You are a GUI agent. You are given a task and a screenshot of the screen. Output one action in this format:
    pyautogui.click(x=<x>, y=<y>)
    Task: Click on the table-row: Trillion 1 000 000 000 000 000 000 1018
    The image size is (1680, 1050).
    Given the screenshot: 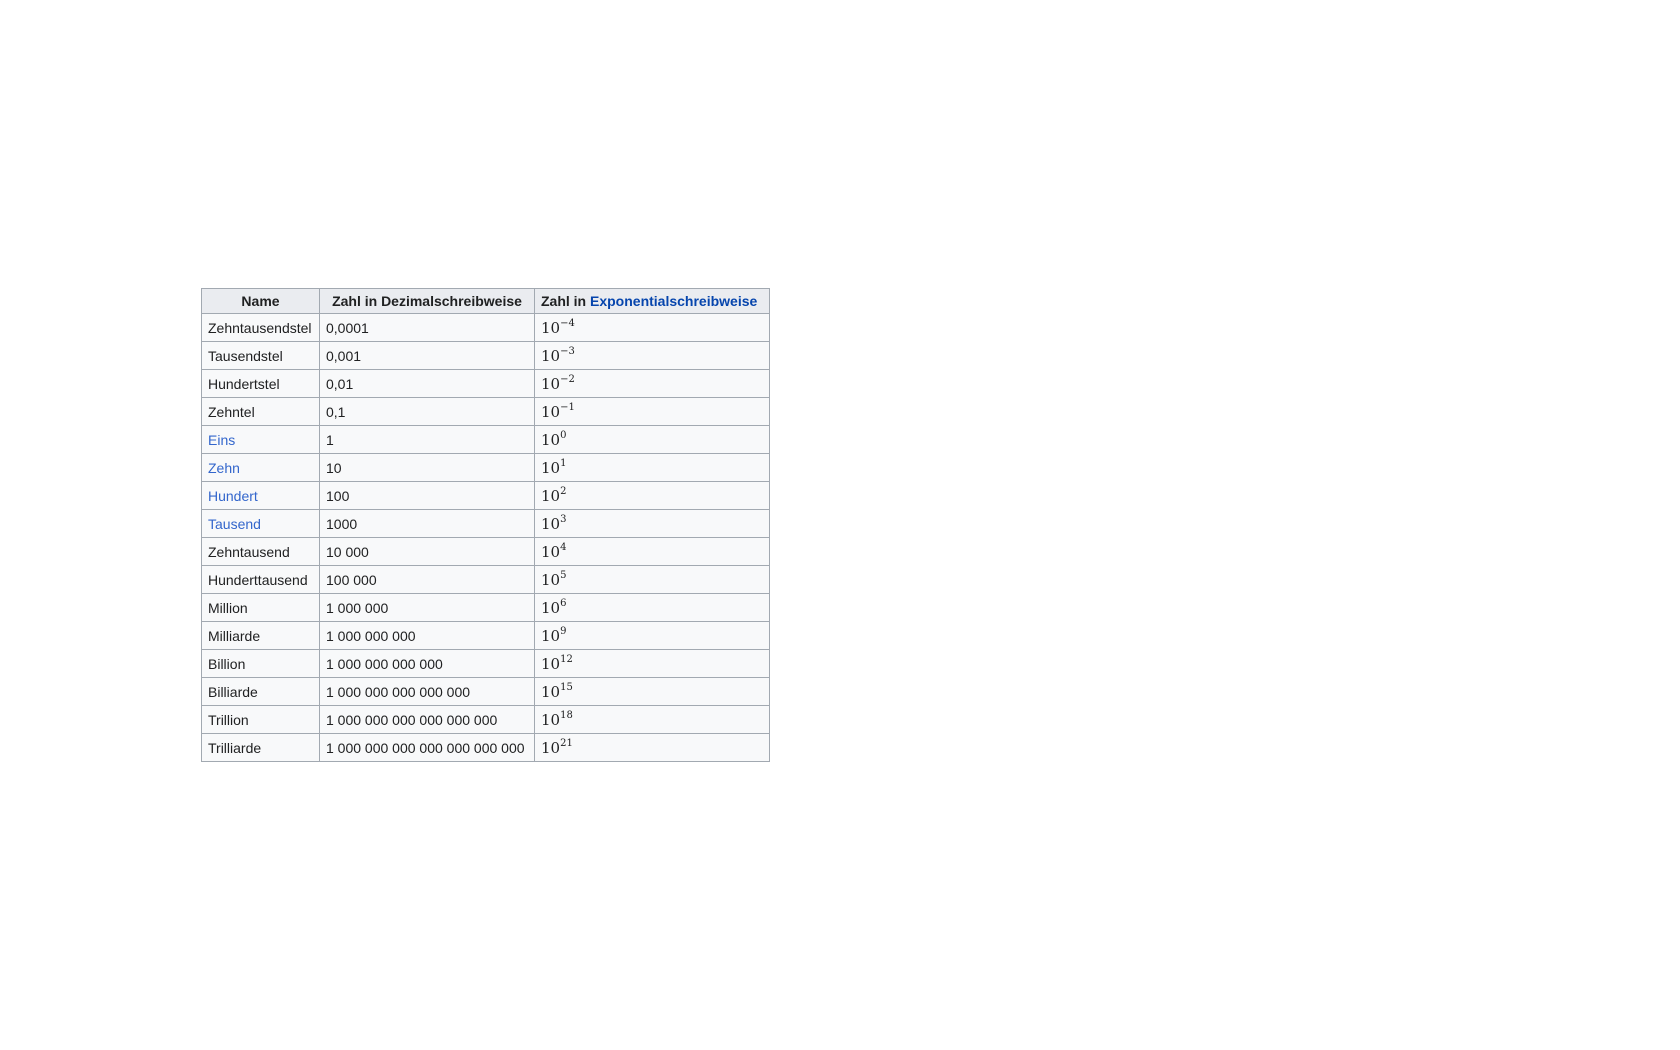 What is the action you would take?
    pyautogui.click(x=485, y=719)
    